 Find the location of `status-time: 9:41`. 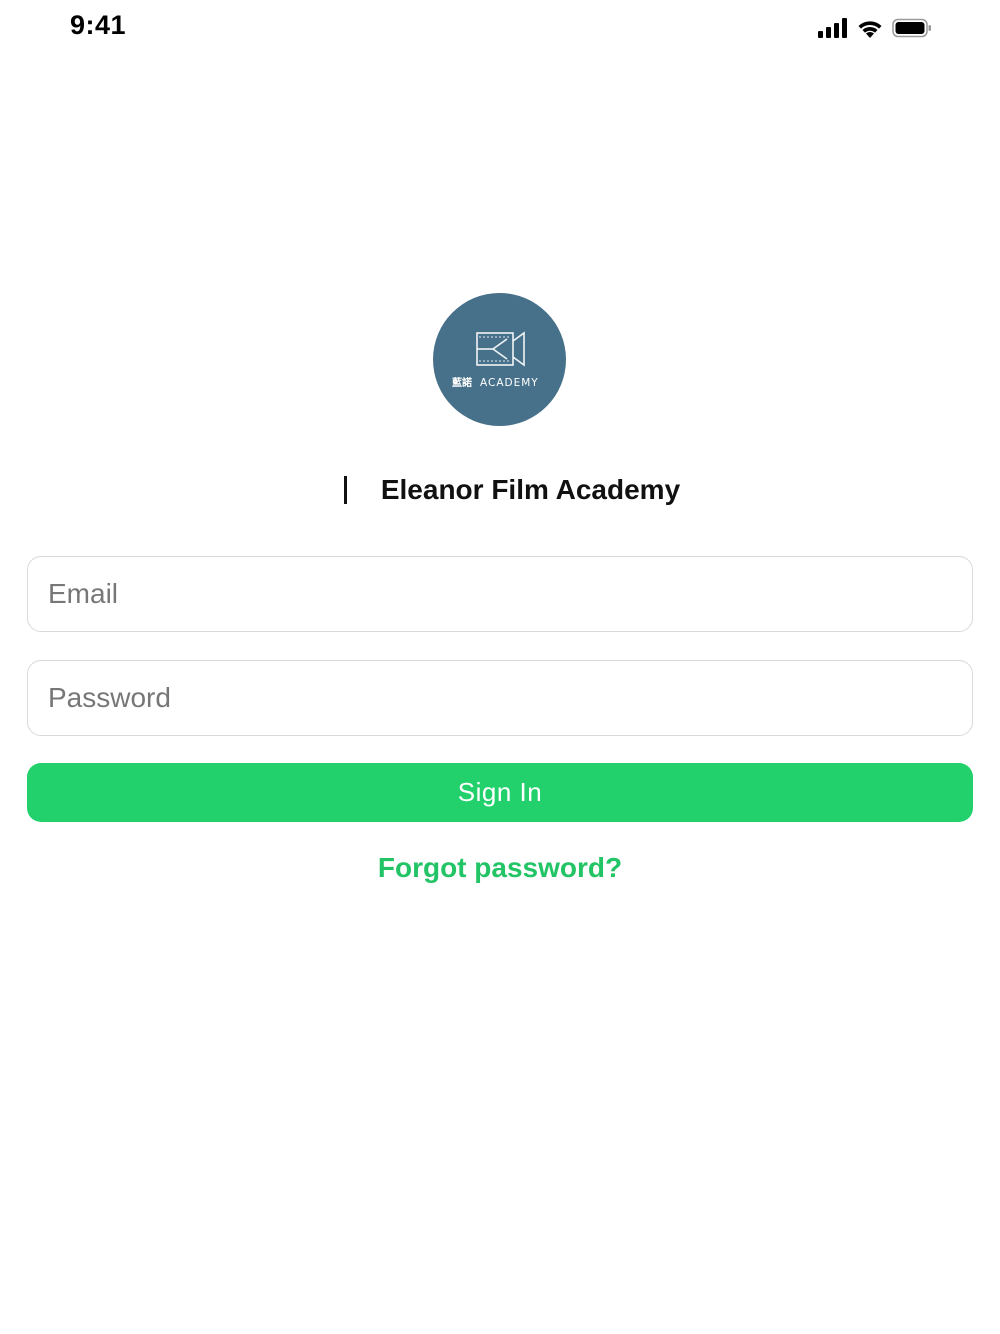

status-time: 9:41 is located at coordinates (98, 25).